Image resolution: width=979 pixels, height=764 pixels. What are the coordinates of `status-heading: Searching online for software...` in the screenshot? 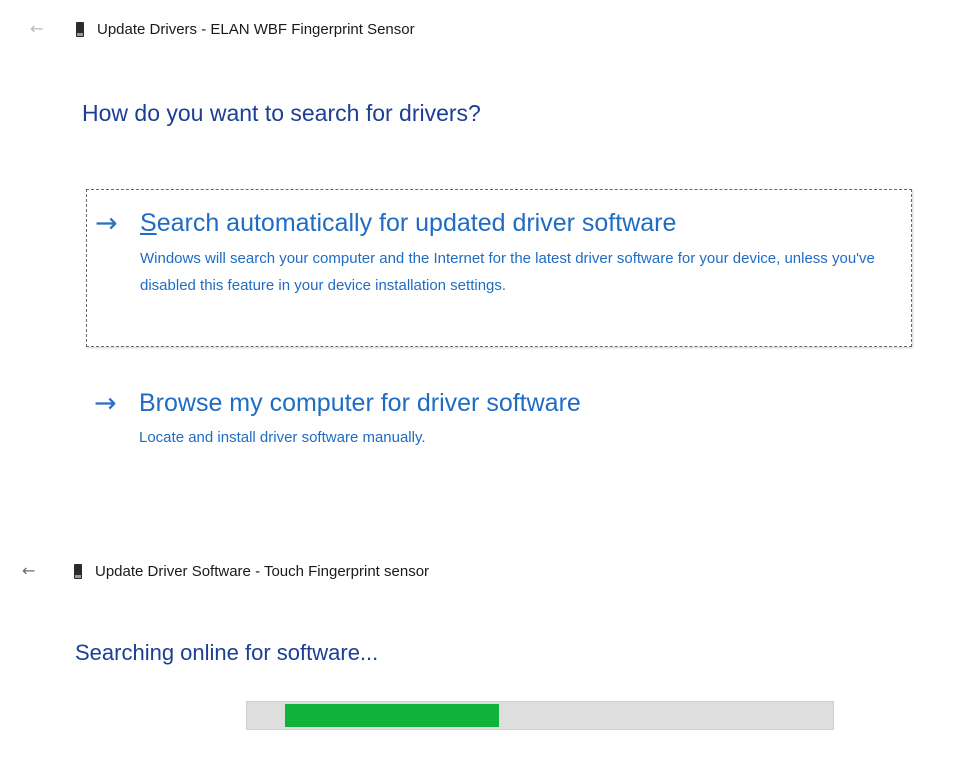 It's located at (227, 652).